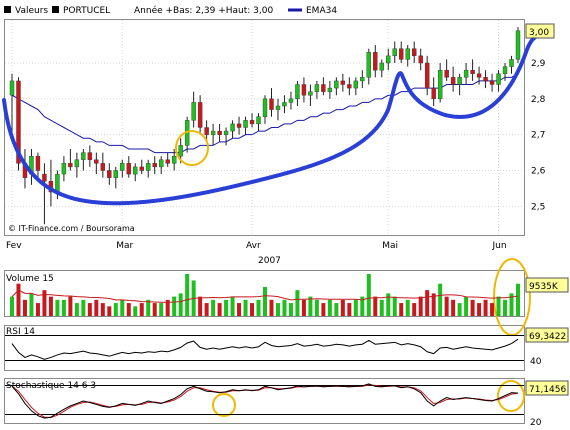  Describe the element at coordinates (499, 246) in the screenshot. I see `month-label: Jun` at that location.